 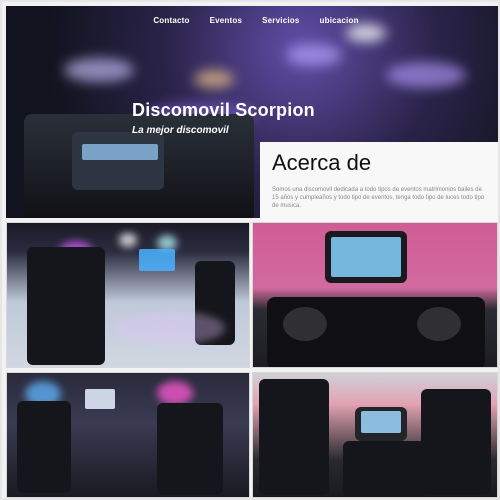 What do you see at coordinates (386, 469) in the screenshot?
I see `equipment-stand` at bounding box center [386, 469].